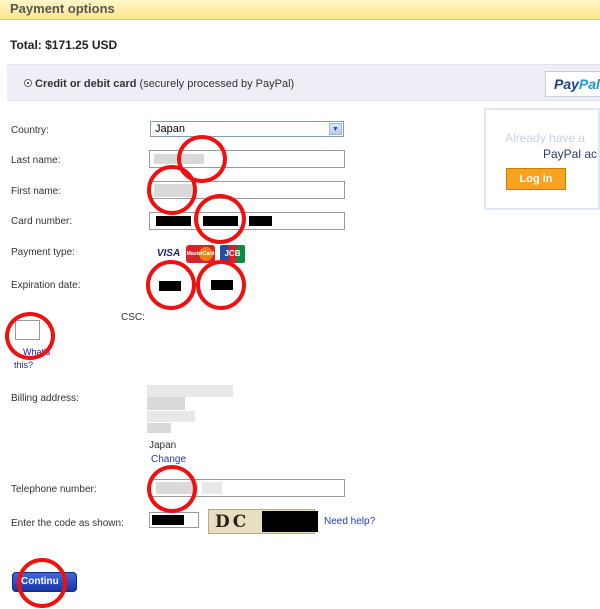 This screenshot has height=609, width=600. What do you see at coordinates (45, 398) in the screenshot?
I see `billing-address-label: Billing address:` at bounding box center [45, 398].